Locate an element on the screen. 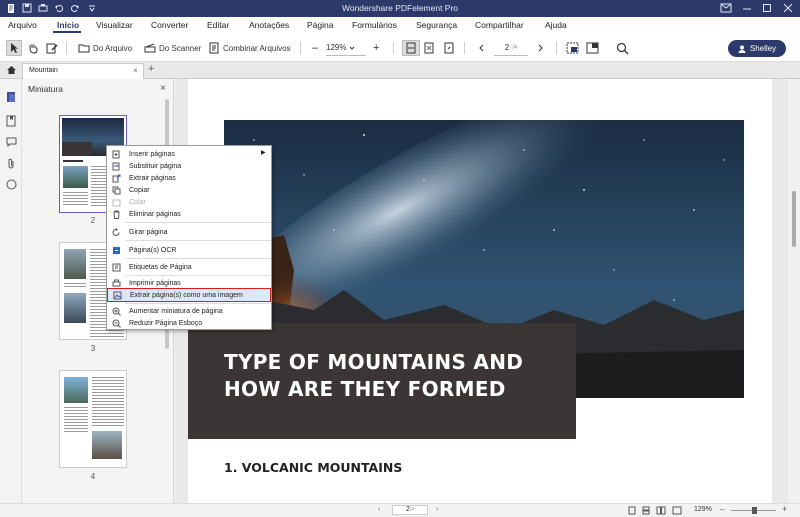 This screenshot has width=800, height=517. status-page-input: 2/4 is located at coordinates (410, 510).